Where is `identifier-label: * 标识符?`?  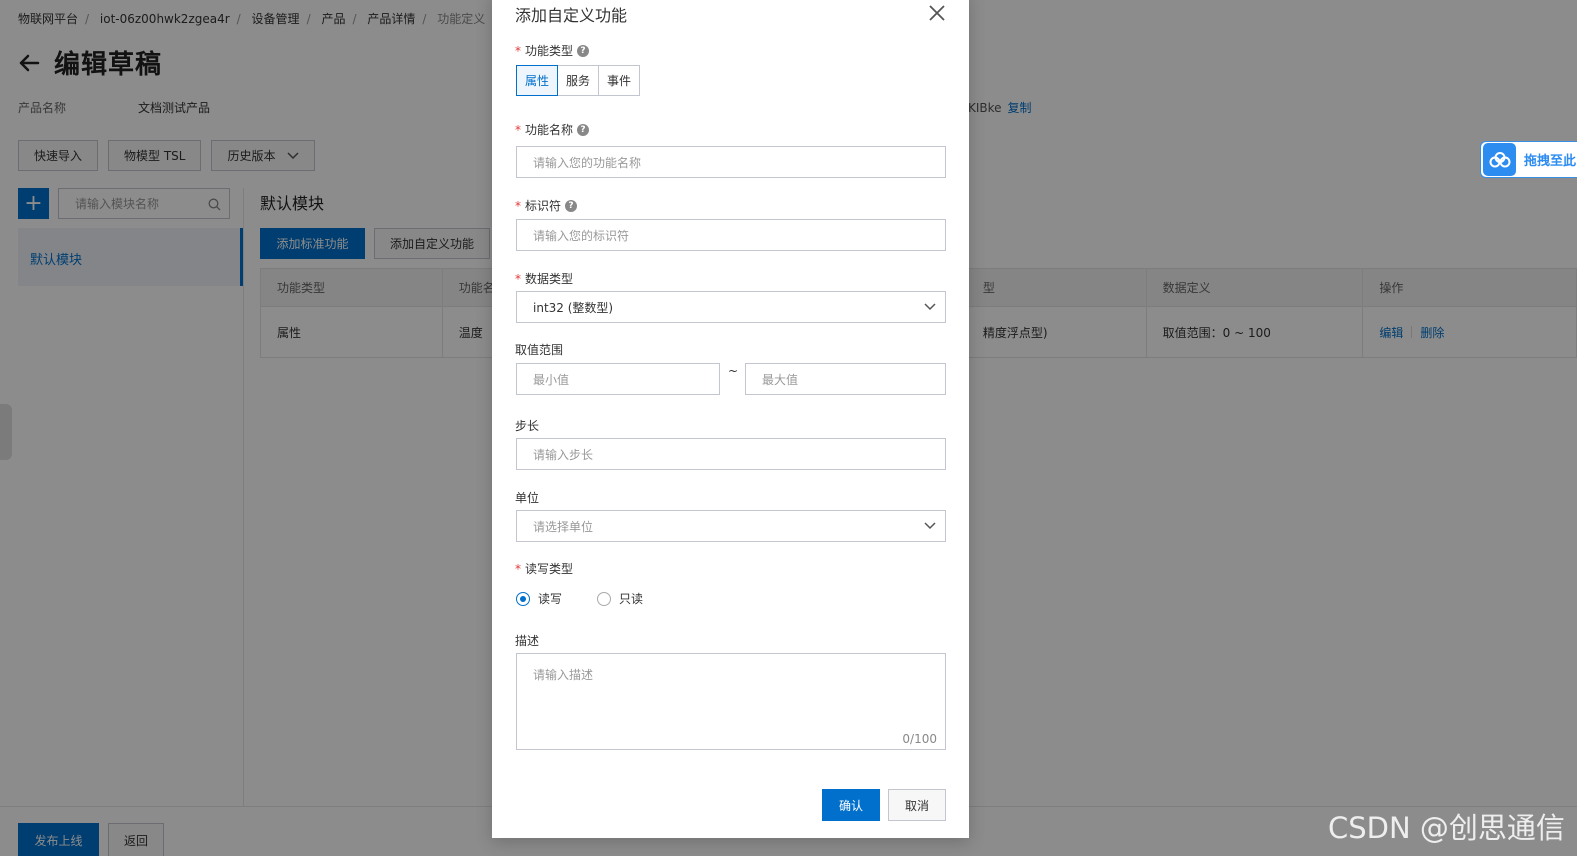 identifier-label: * 标识符? is located at coordinates (546, 205).